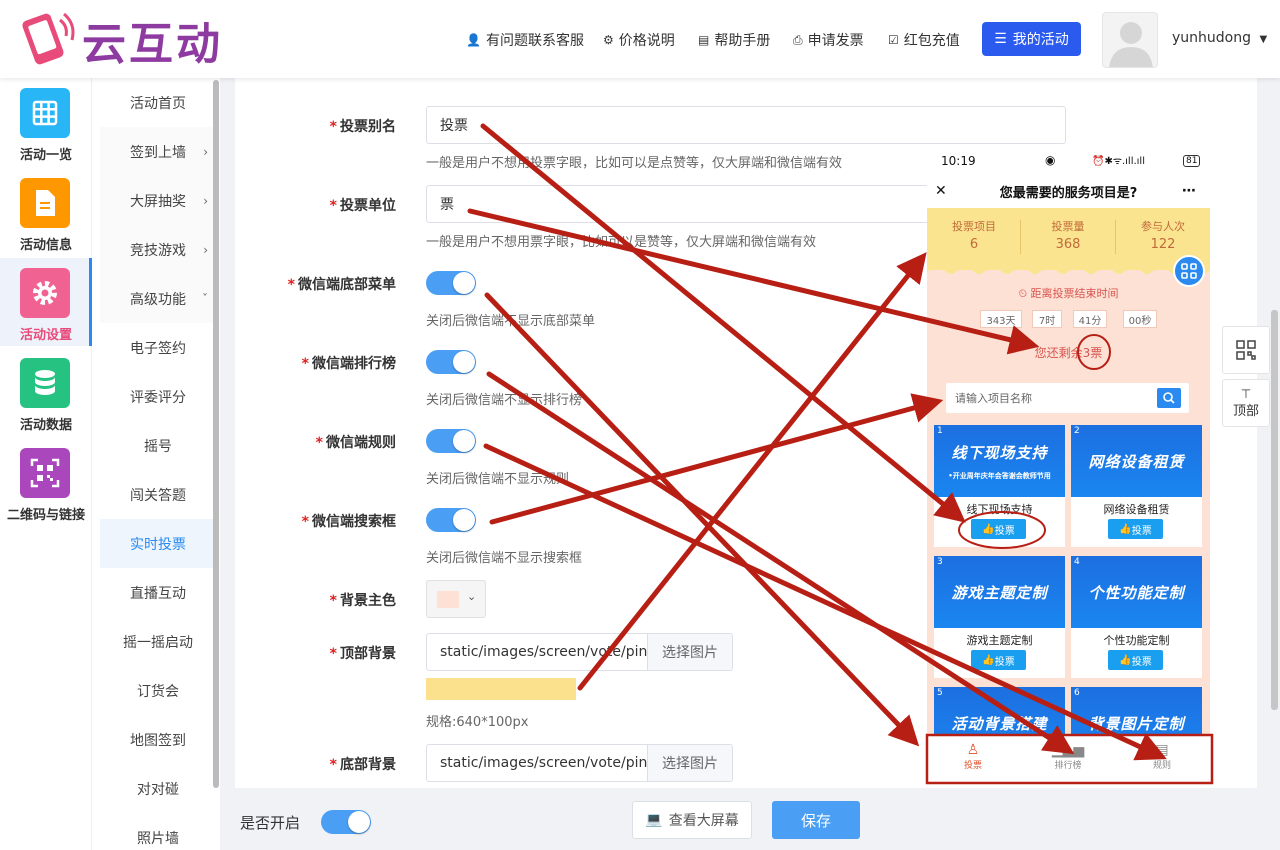 This screenshot has width=1280, height=850. Describe the element at coordinates (451, 283) in the screenshot. I see `bottom-menu-toggle` at that location.